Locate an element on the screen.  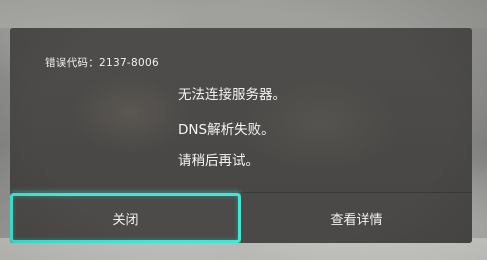
error-code-label: 错误代码：2137-8006 is located at coordinates (102, 63).